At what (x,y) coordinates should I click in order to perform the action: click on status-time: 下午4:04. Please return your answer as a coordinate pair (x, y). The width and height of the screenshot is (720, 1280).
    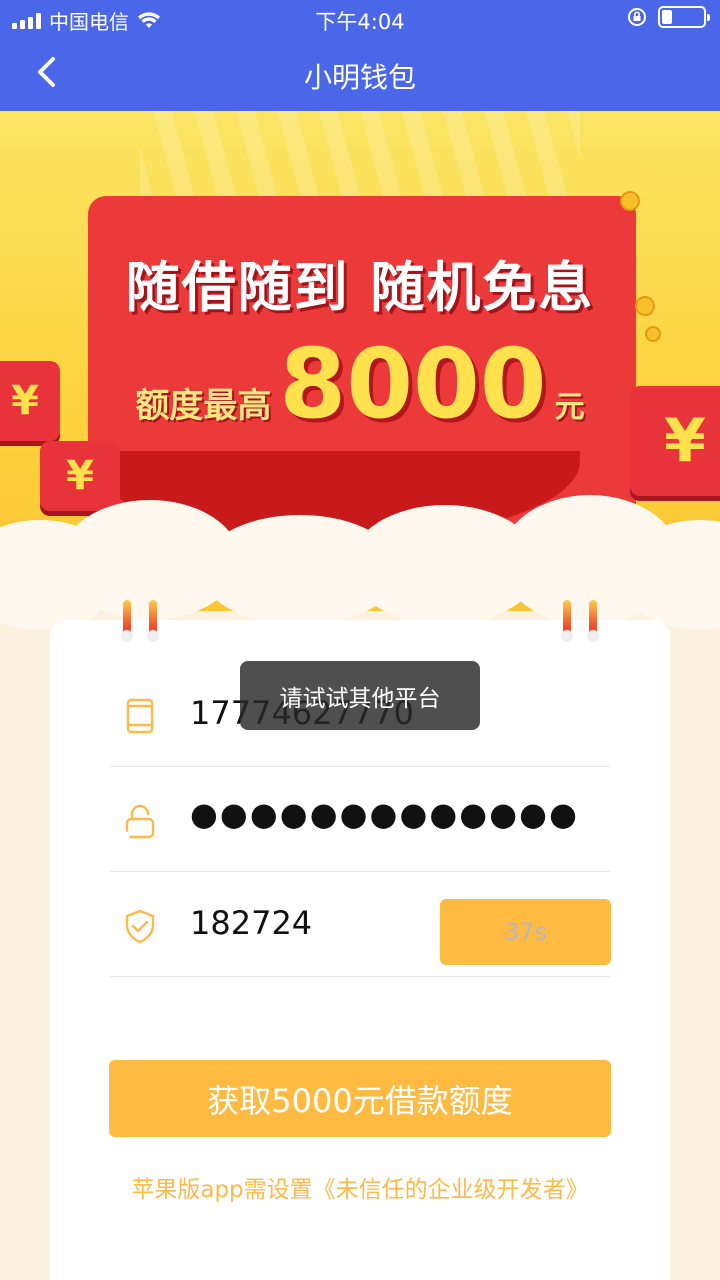
    Looking at the image, I should click on (360, 22).